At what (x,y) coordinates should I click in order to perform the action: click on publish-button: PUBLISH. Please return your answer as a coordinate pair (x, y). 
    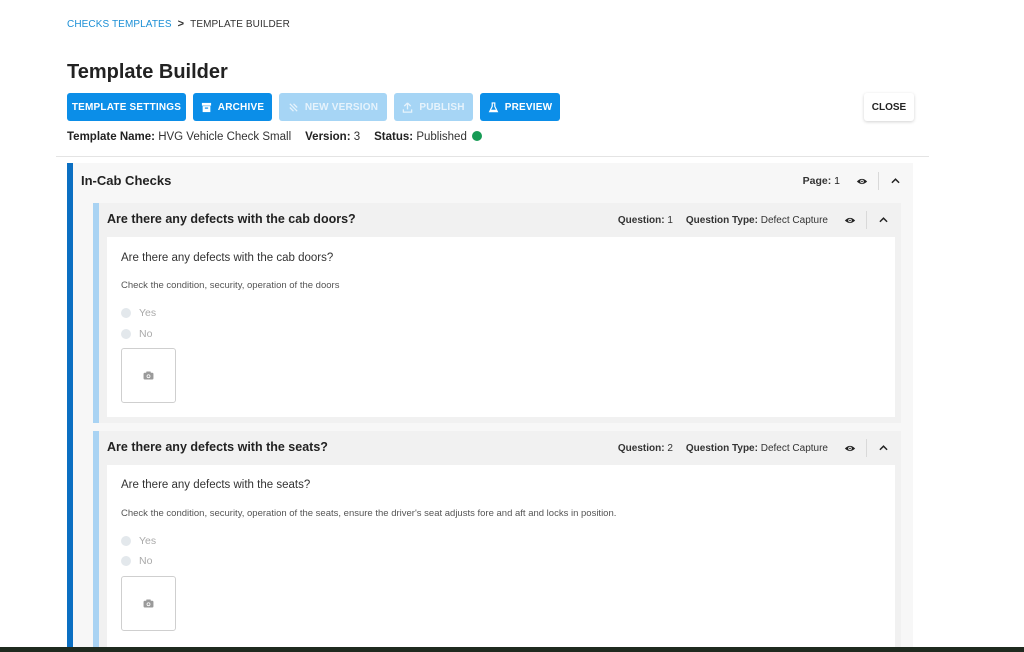
    Looking at the image, I should click on (433, 107).